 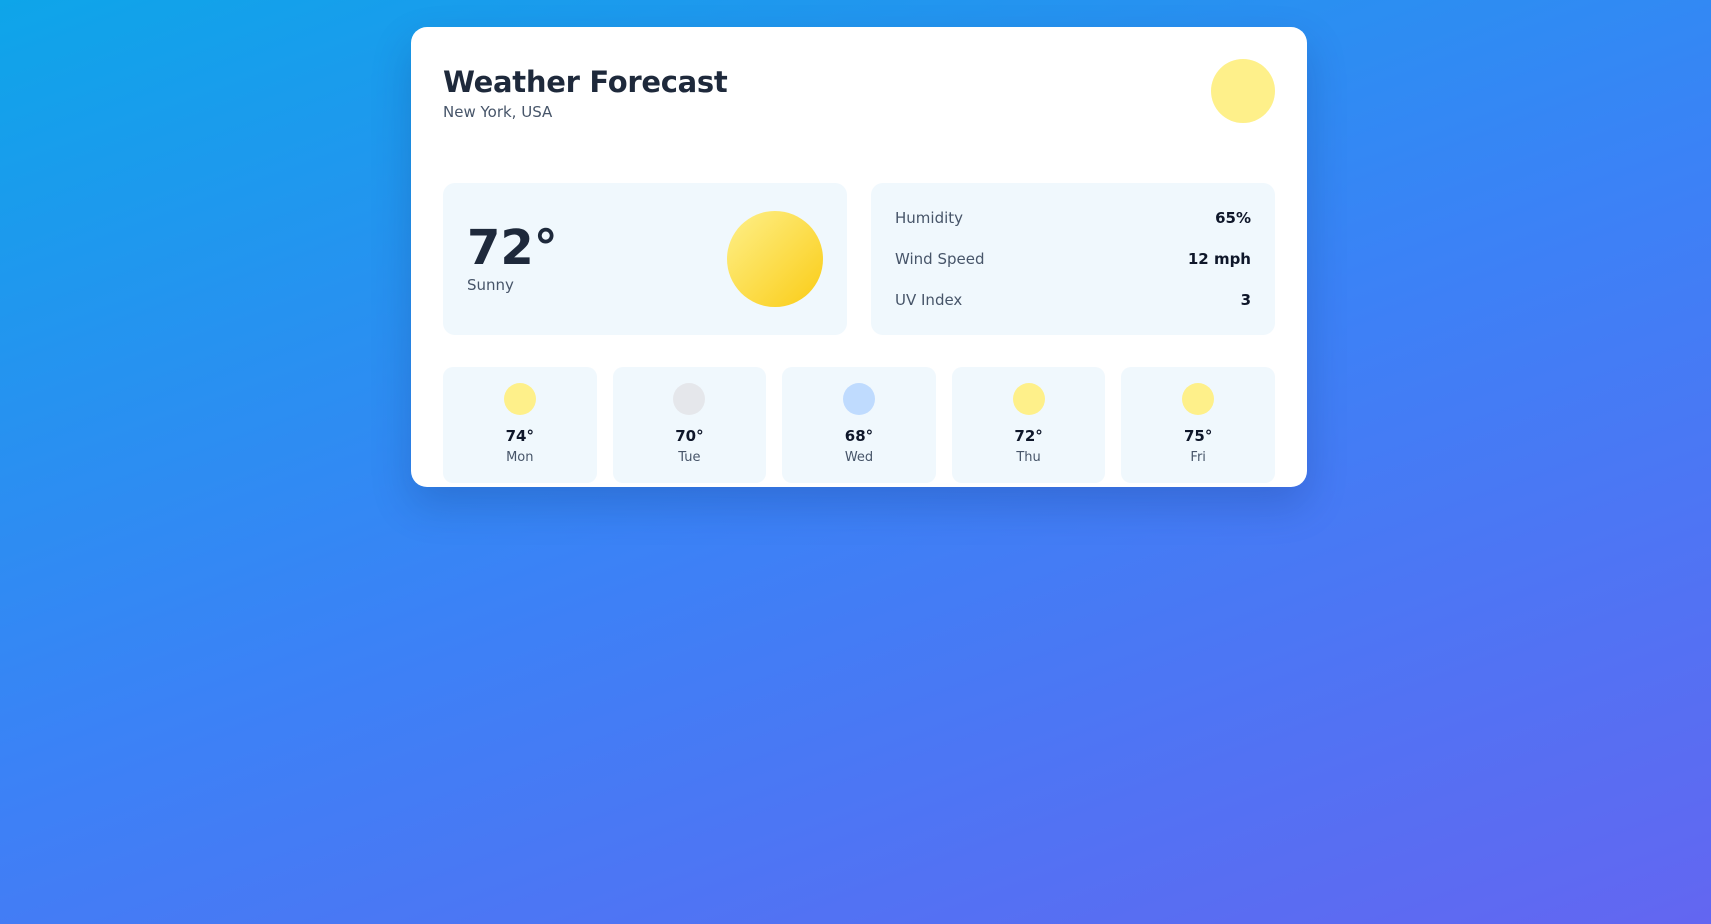 I want to click on card-header: Weather Forecast New York, USA, so click(x=859, y=105).